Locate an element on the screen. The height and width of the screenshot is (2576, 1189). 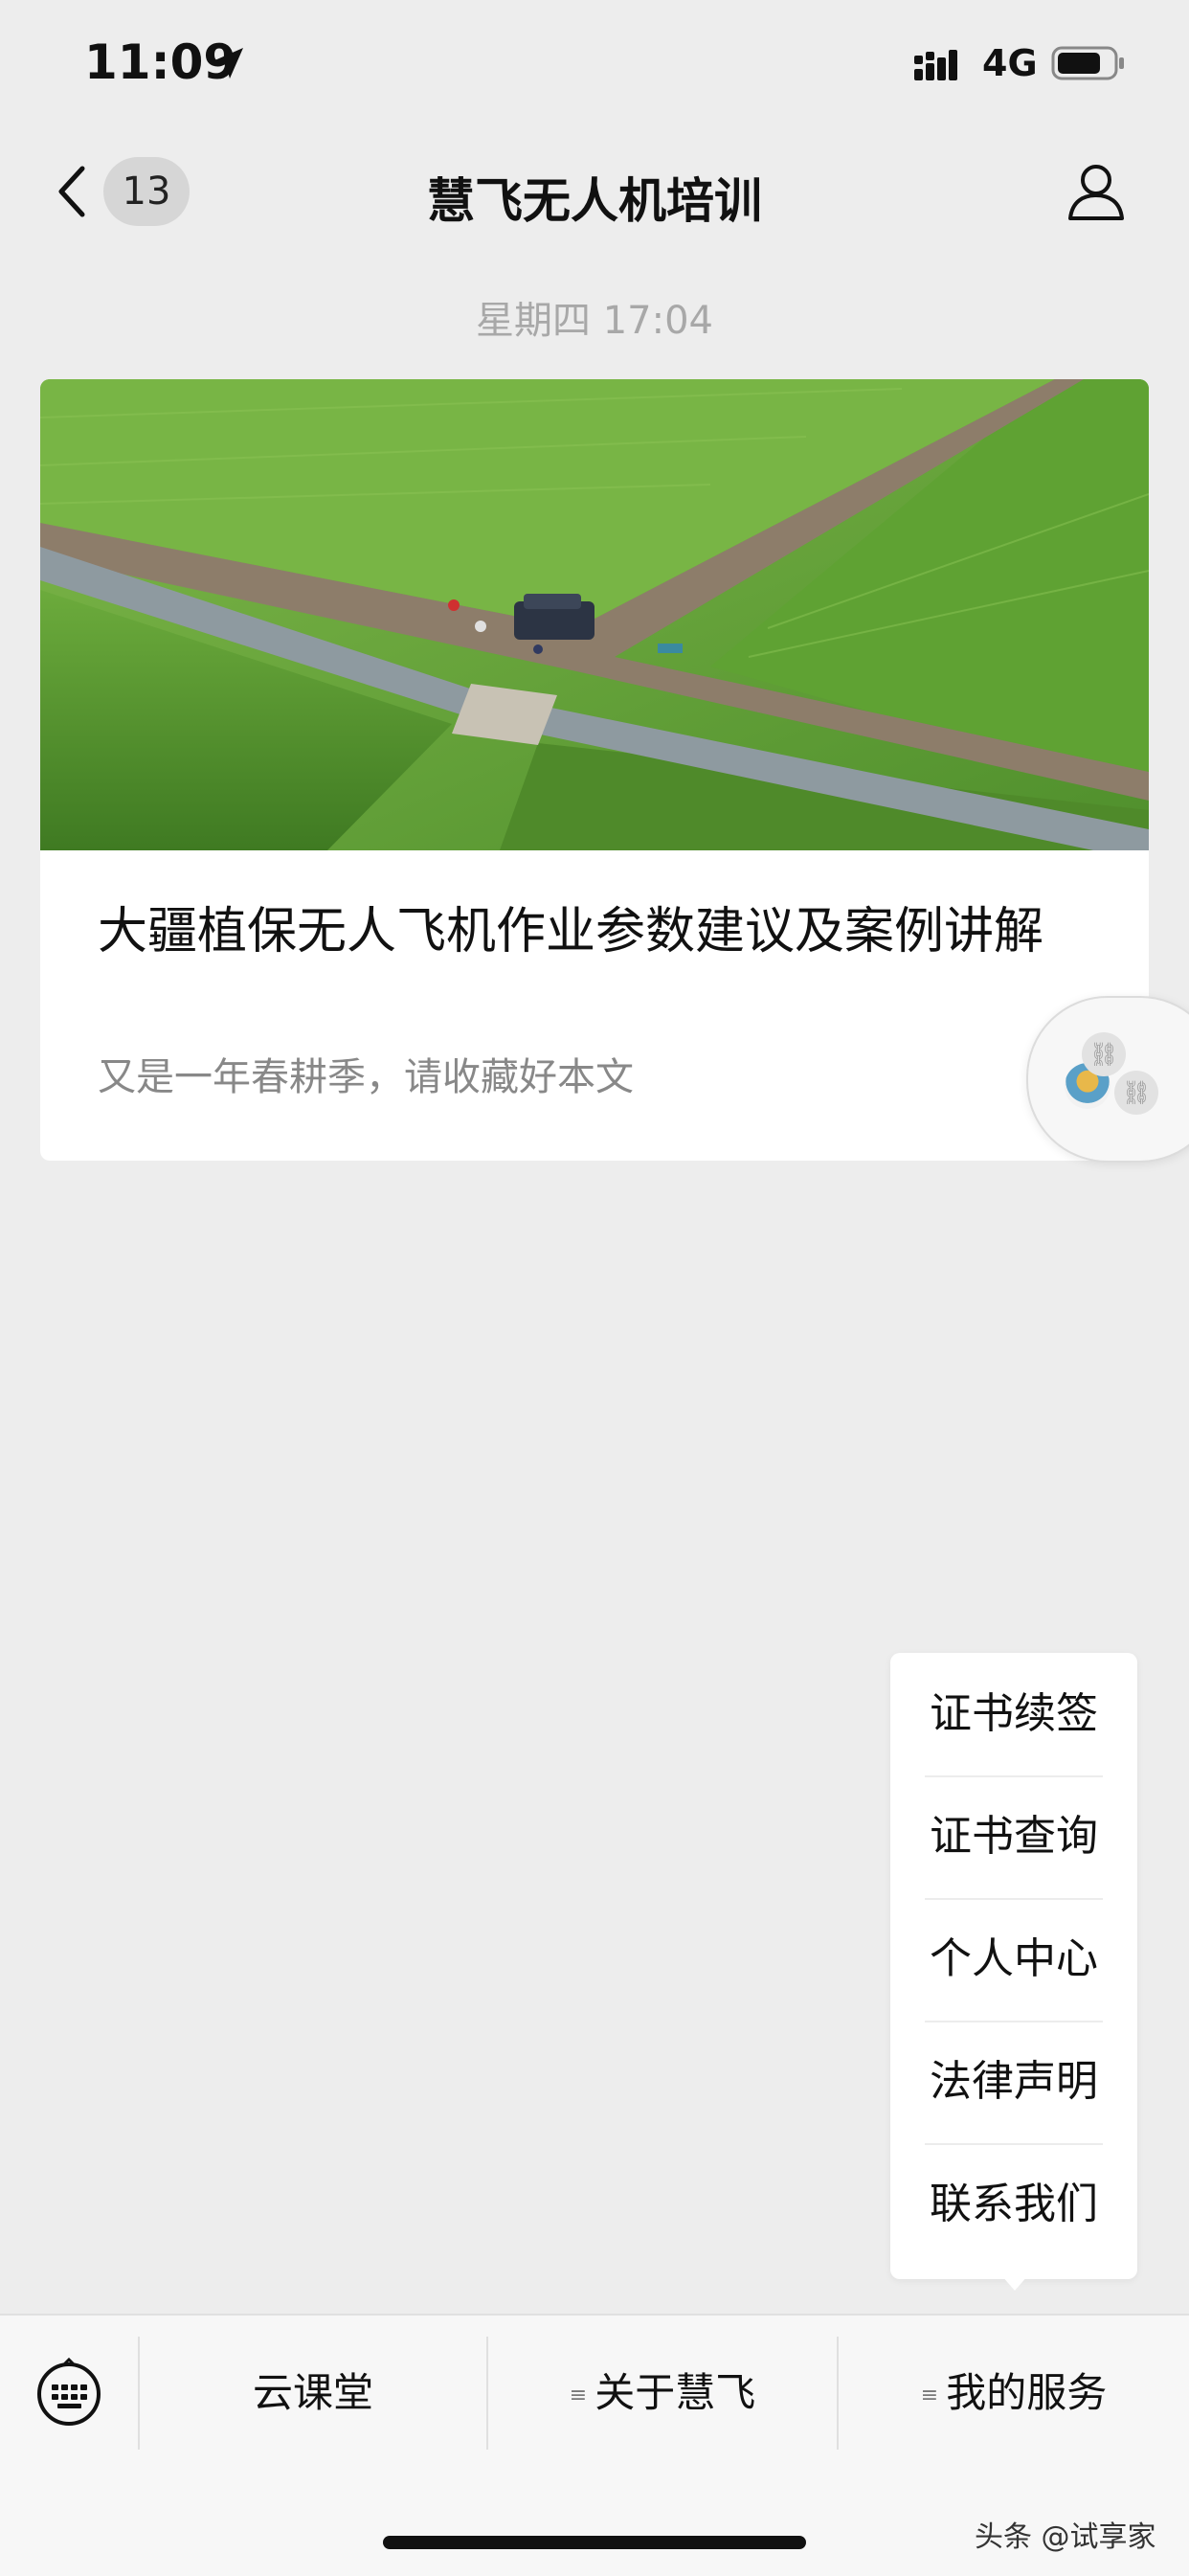
submenu-item-certificate-query: 证书查询 is located at coordinates (1014, 1837).